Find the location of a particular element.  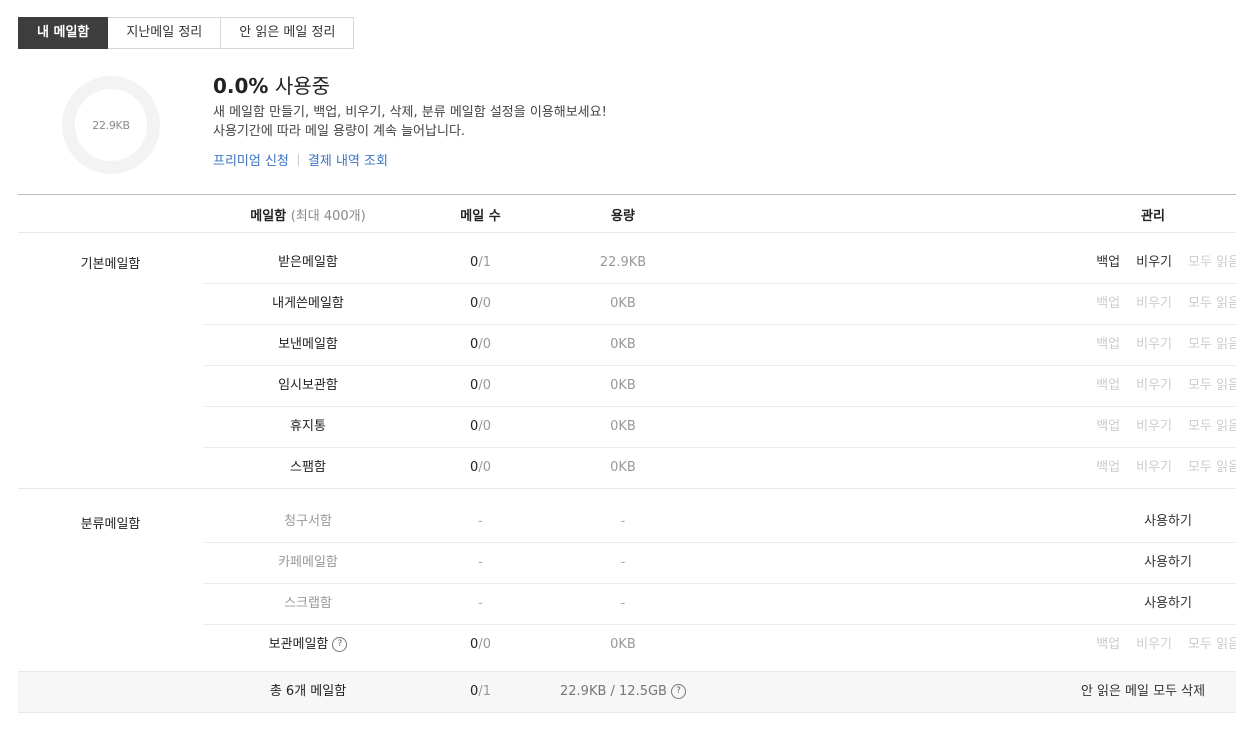

summary-size: 22.9KB / 12.5GB is located at coordinates (613, 691).